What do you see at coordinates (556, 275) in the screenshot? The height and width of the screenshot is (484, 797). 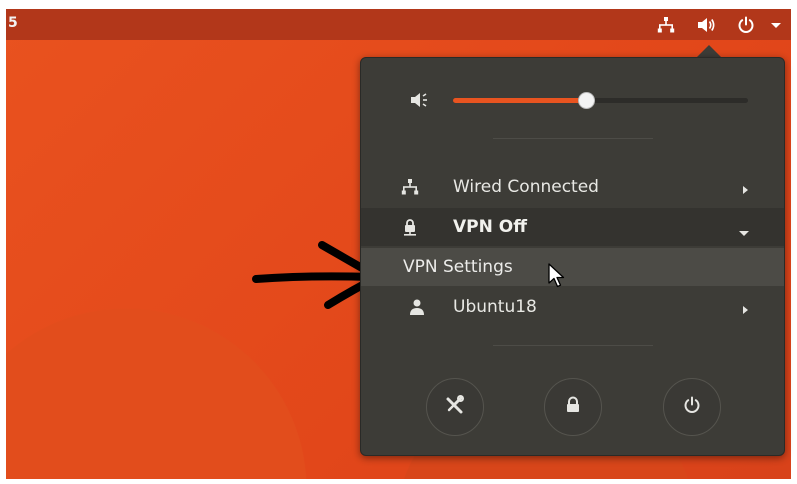 I see `mouse-cursor-icon` at bounding box center [556, 275].